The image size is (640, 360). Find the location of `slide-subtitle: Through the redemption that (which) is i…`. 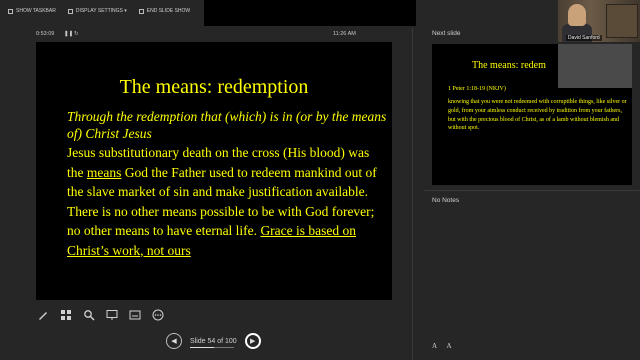

slide-subtitle: Through the redemption that (which) is i… is located at coordinates (227, 125).